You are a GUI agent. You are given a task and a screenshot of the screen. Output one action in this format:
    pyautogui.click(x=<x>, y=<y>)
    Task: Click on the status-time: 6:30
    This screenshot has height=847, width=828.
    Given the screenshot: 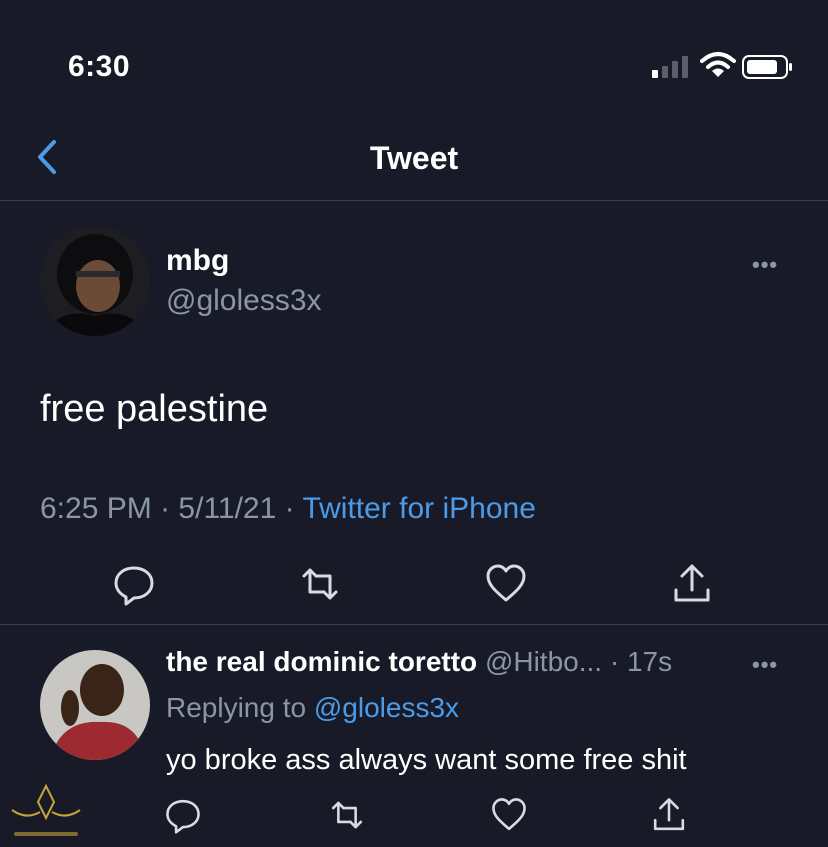 What is the action you would take?
    pyautogui.click(x=99, y=66)
    